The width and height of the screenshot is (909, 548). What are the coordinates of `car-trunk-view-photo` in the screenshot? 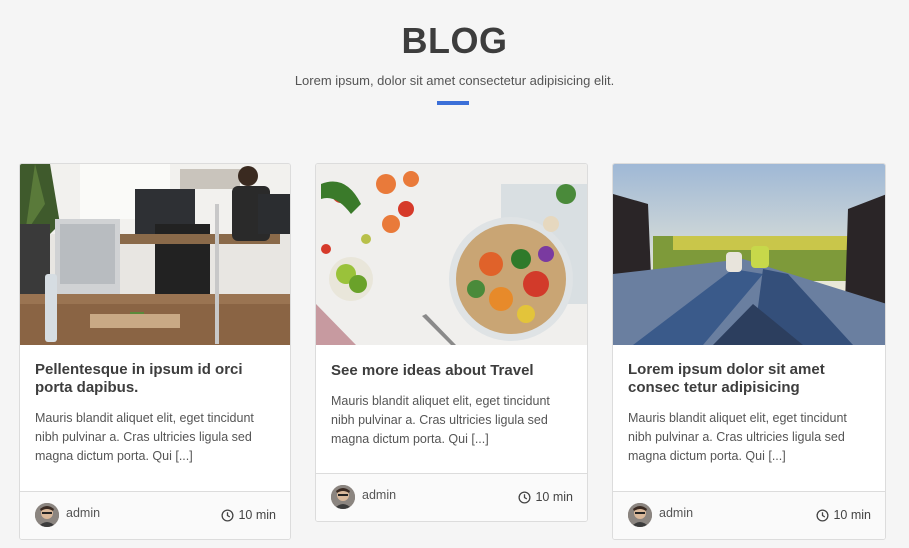 It's located at (749, 254).